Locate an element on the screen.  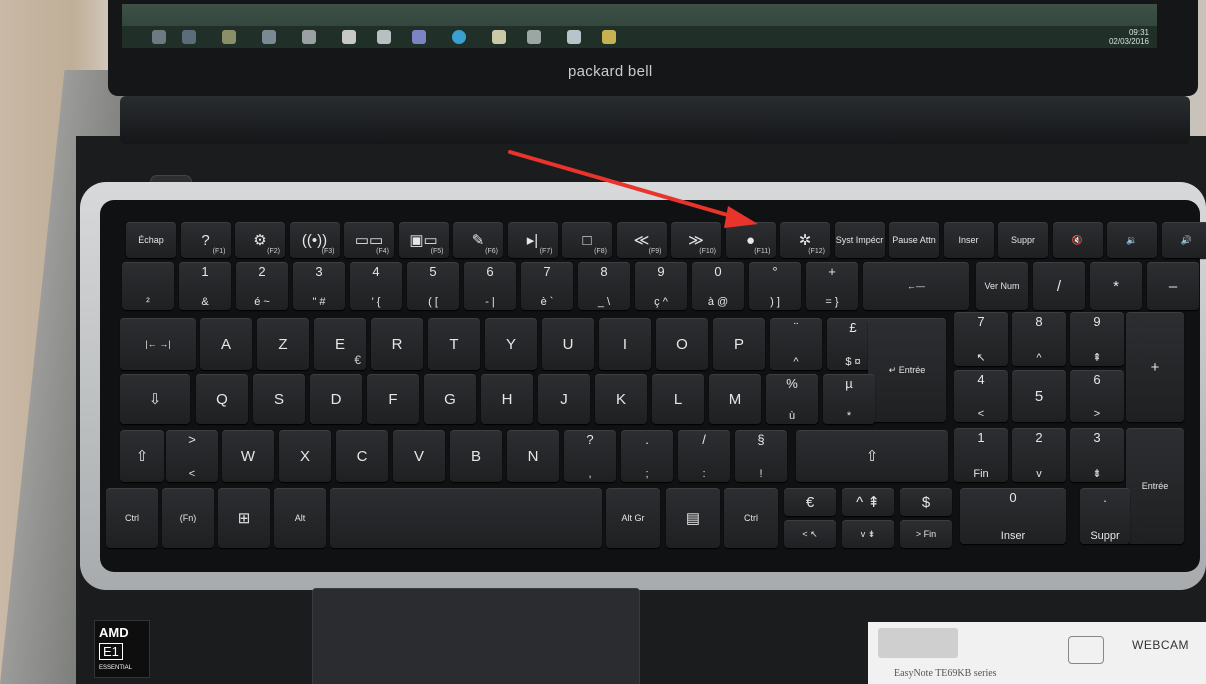
annotation-arrow is located at coordinates (633, 189).